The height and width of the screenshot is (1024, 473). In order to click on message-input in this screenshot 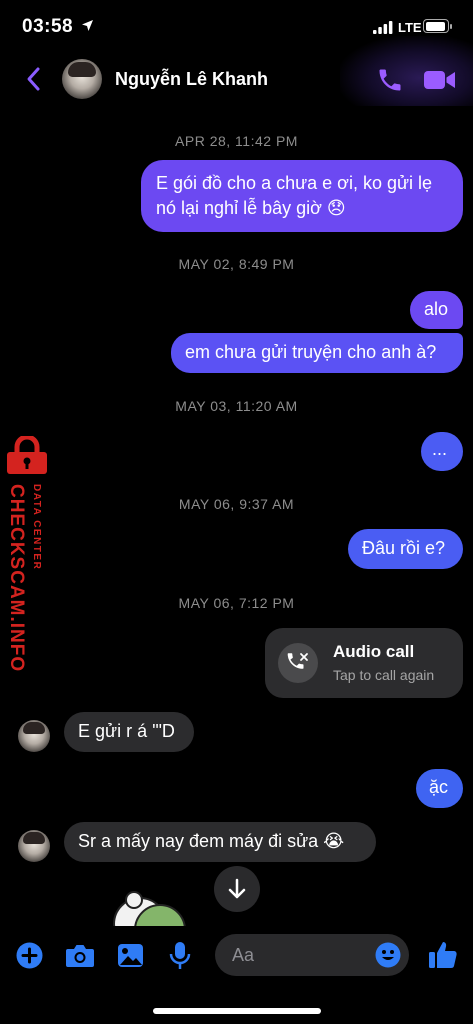, I will do `click(297, 955)`.